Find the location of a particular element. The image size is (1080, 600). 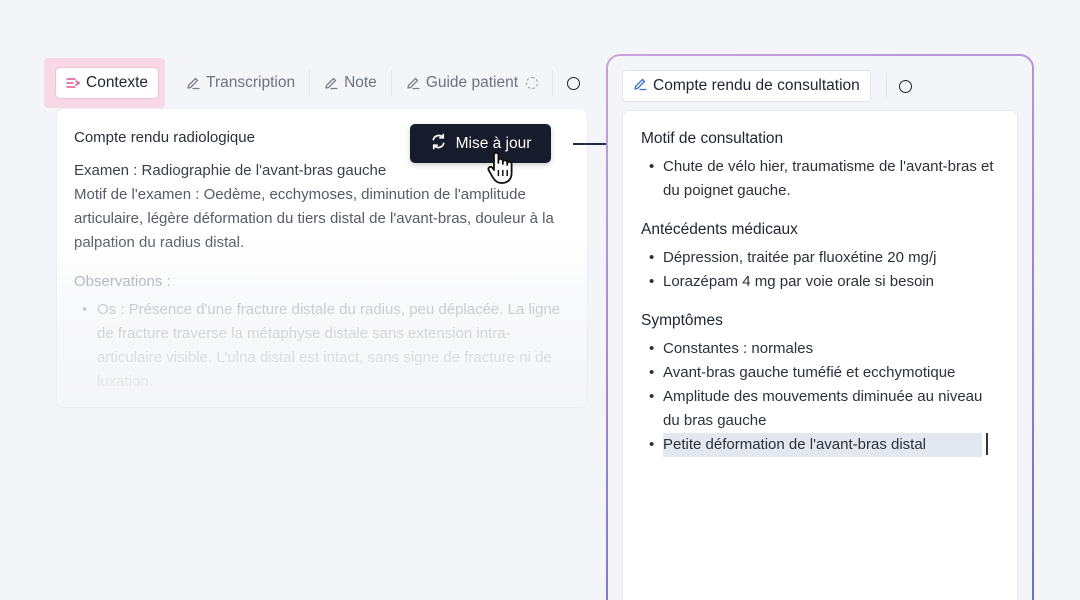

context-icon is located at coordinates (73, 83).